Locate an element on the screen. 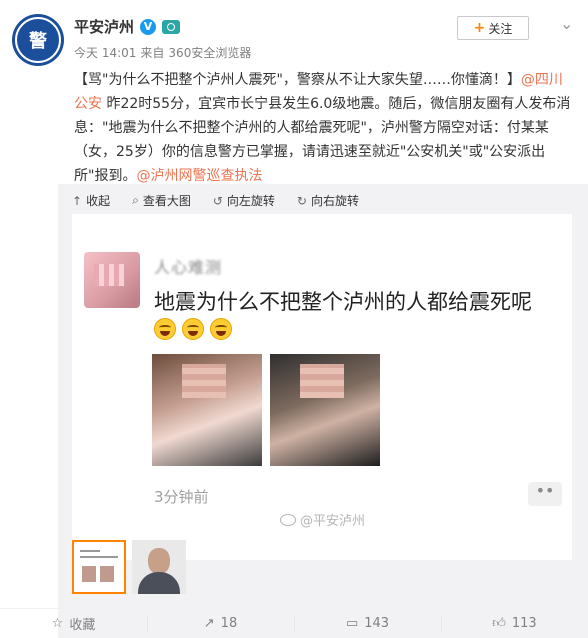 The image size is (588, 638). follow-button: + 关注 is located at coordinates (493, 28).